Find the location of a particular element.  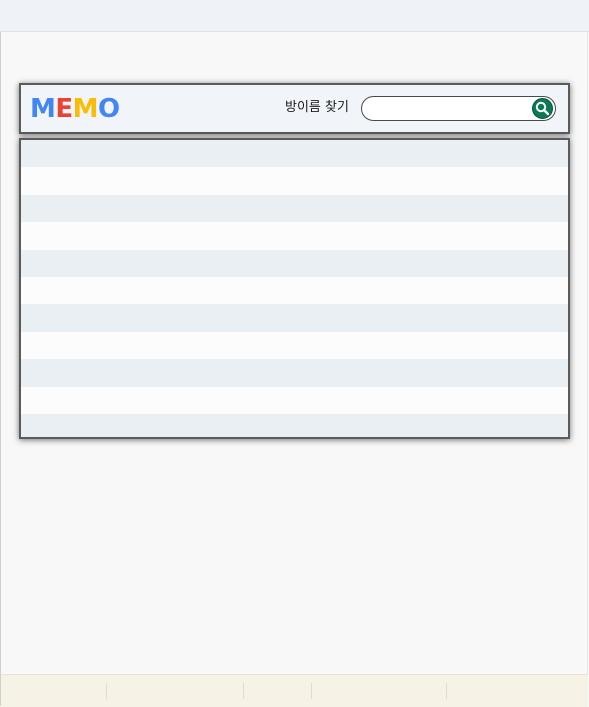

logo-letter-e: E is located at coordinates (64, 109).